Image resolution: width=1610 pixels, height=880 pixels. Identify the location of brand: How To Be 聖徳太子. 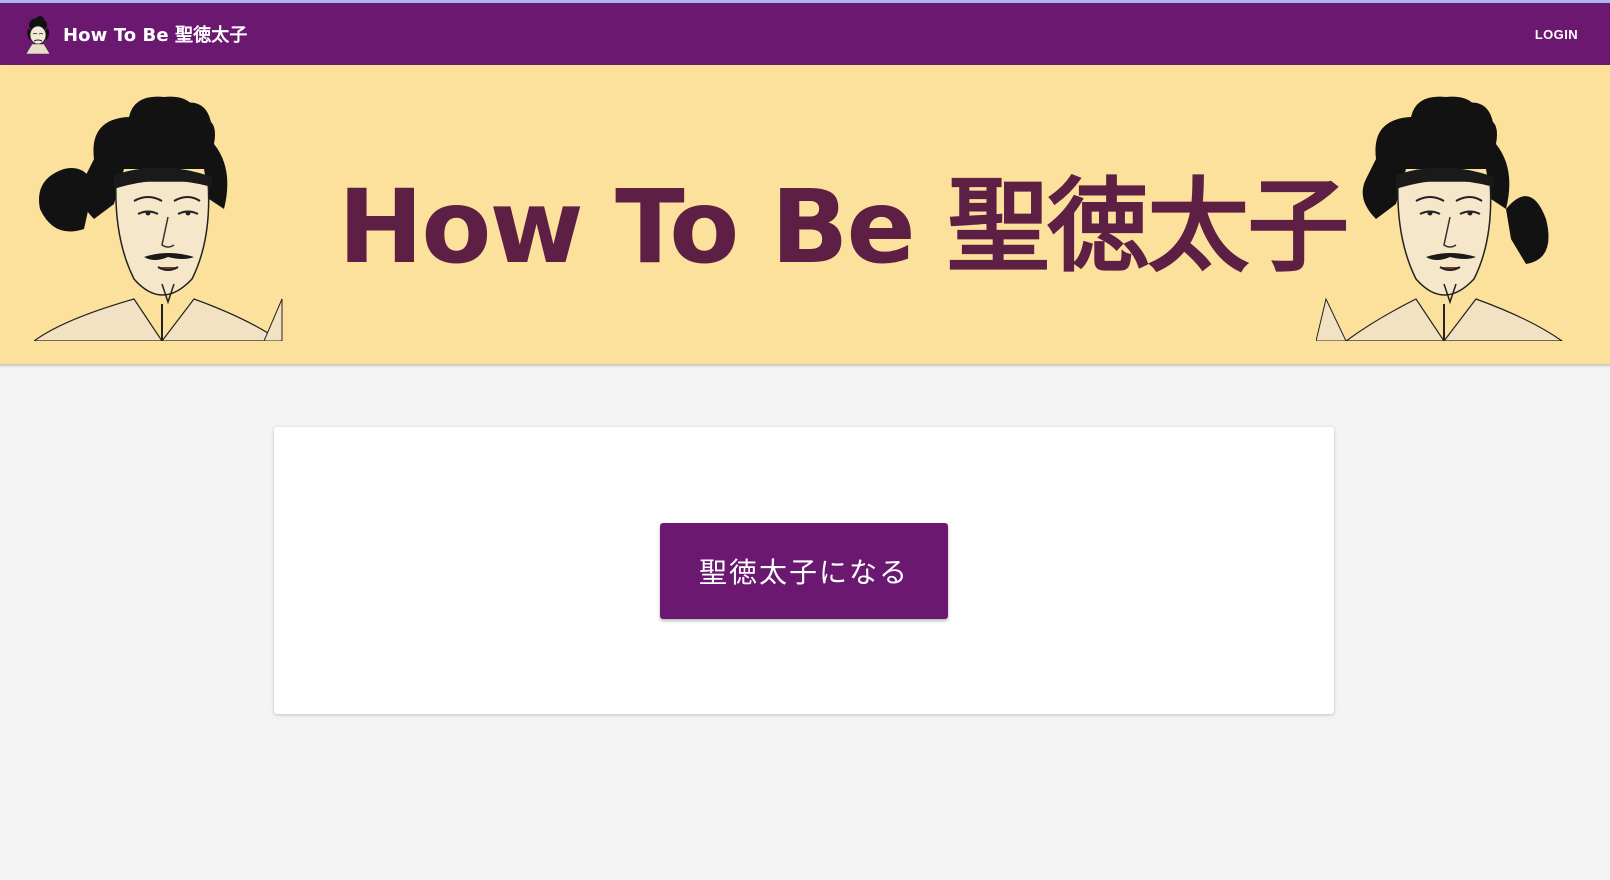
(132, 34).